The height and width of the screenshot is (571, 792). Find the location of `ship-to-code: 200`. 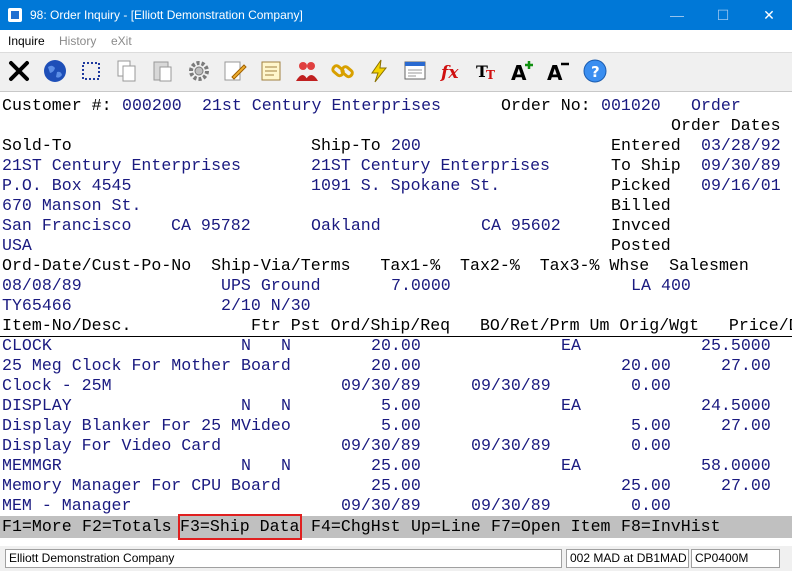

ship-to-code: 200 is located at coordinates (406, 145).